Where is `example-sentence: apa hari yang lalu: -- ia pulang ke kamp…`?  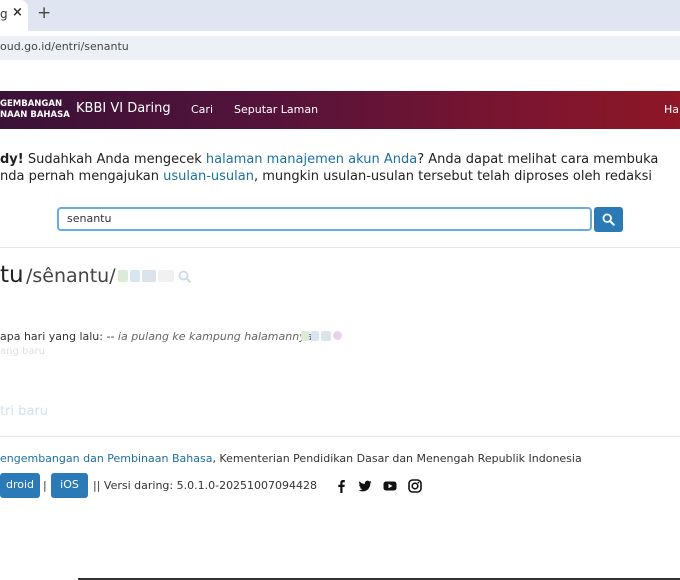 example-sentence: apa hari yang lalu: -- ia pulang ke kamp… is located at coordinates (156, 336).